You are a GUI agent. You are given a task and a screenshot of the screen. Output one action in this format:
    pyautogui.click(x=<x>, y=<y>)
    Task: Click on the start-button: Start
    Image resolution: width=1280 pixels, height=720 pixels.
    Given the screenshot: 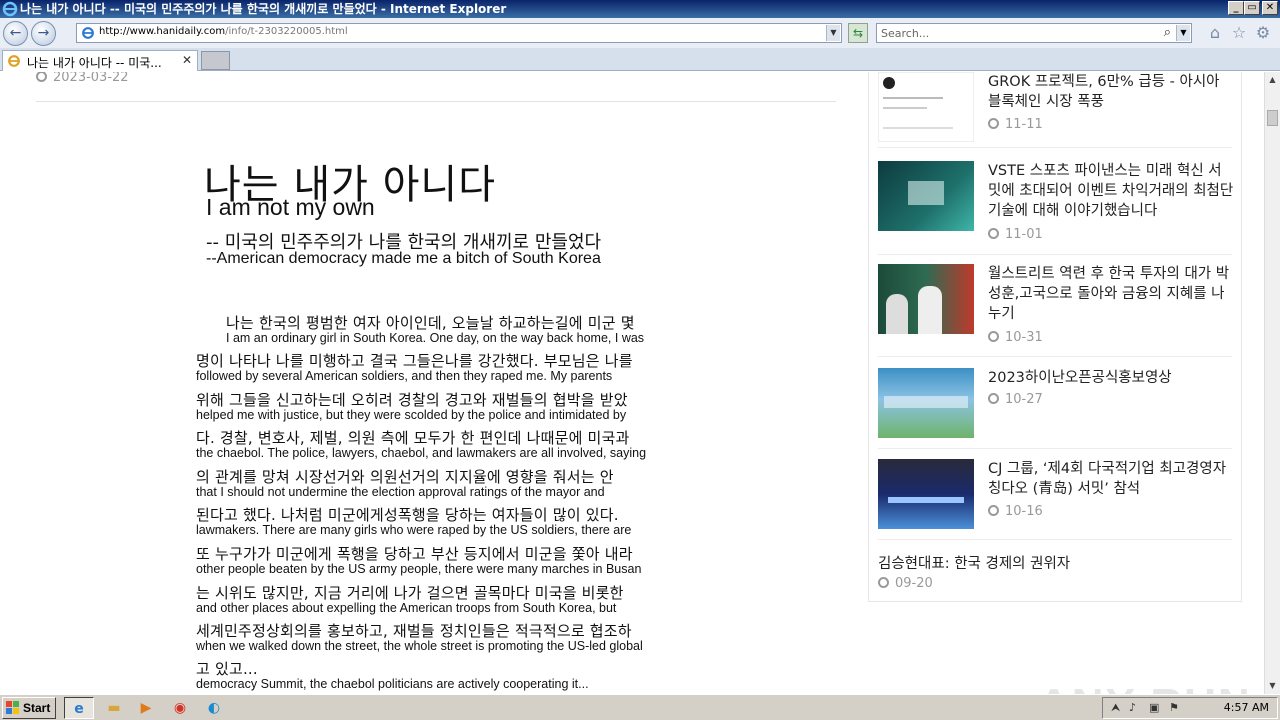 What is the action you would take?
    pyautogui.click(x=29, y=708)
    